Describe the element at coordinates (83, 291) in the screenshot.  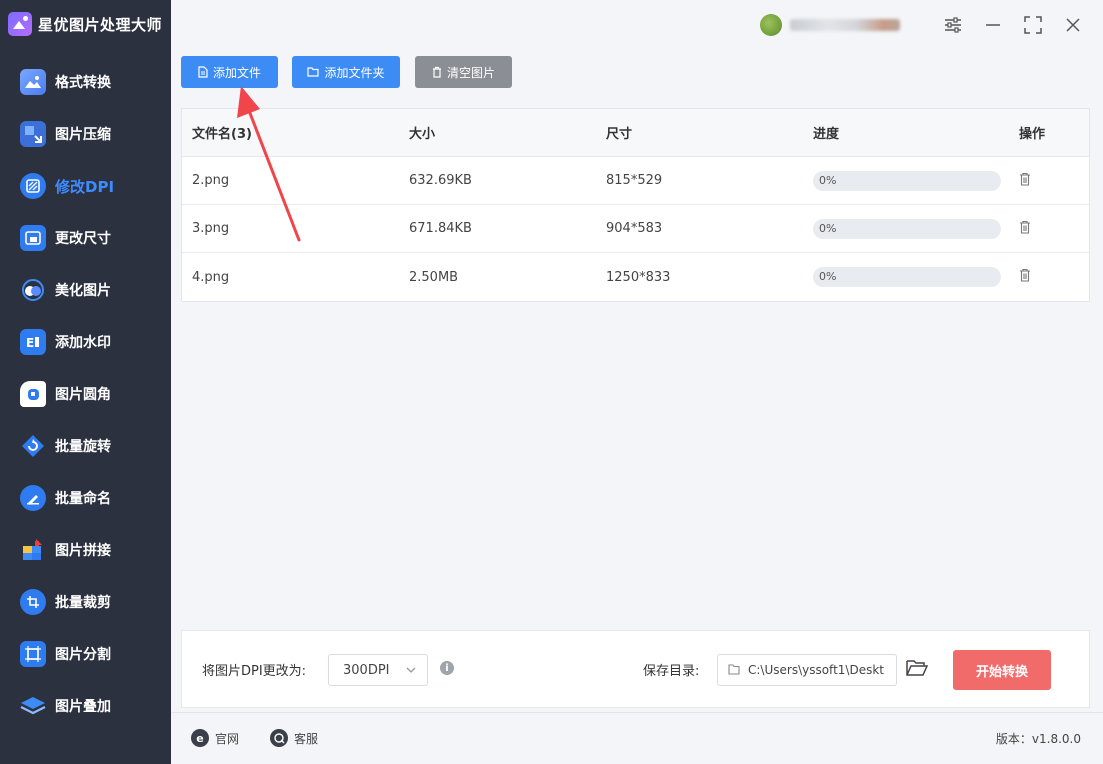
I see `sidebar-item-label: 美化图片` at that location.